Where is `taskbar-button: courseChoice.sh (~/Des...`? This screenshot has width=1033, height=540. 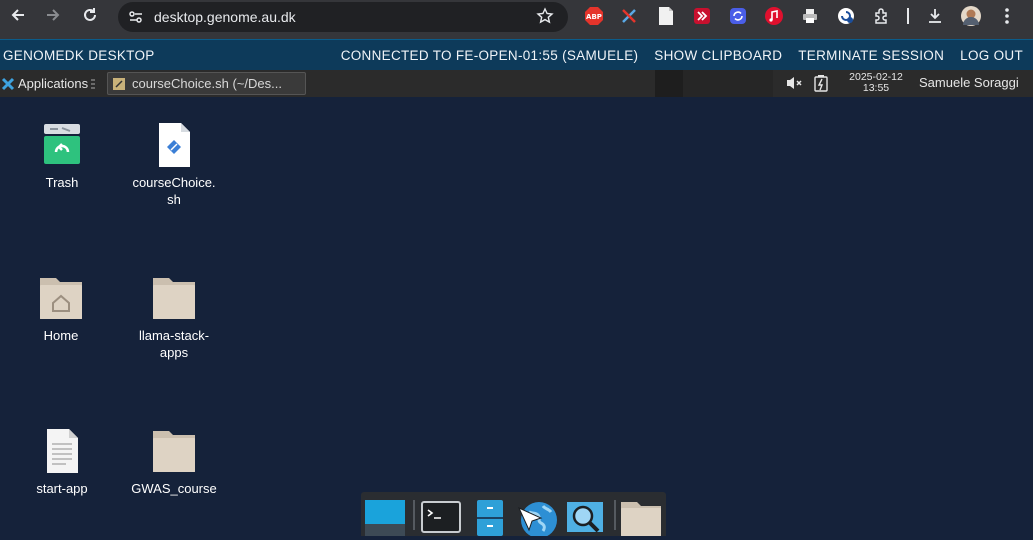 taskbar-button: courseChoice.sh (~/Des... is located at coordinates (206, 83).